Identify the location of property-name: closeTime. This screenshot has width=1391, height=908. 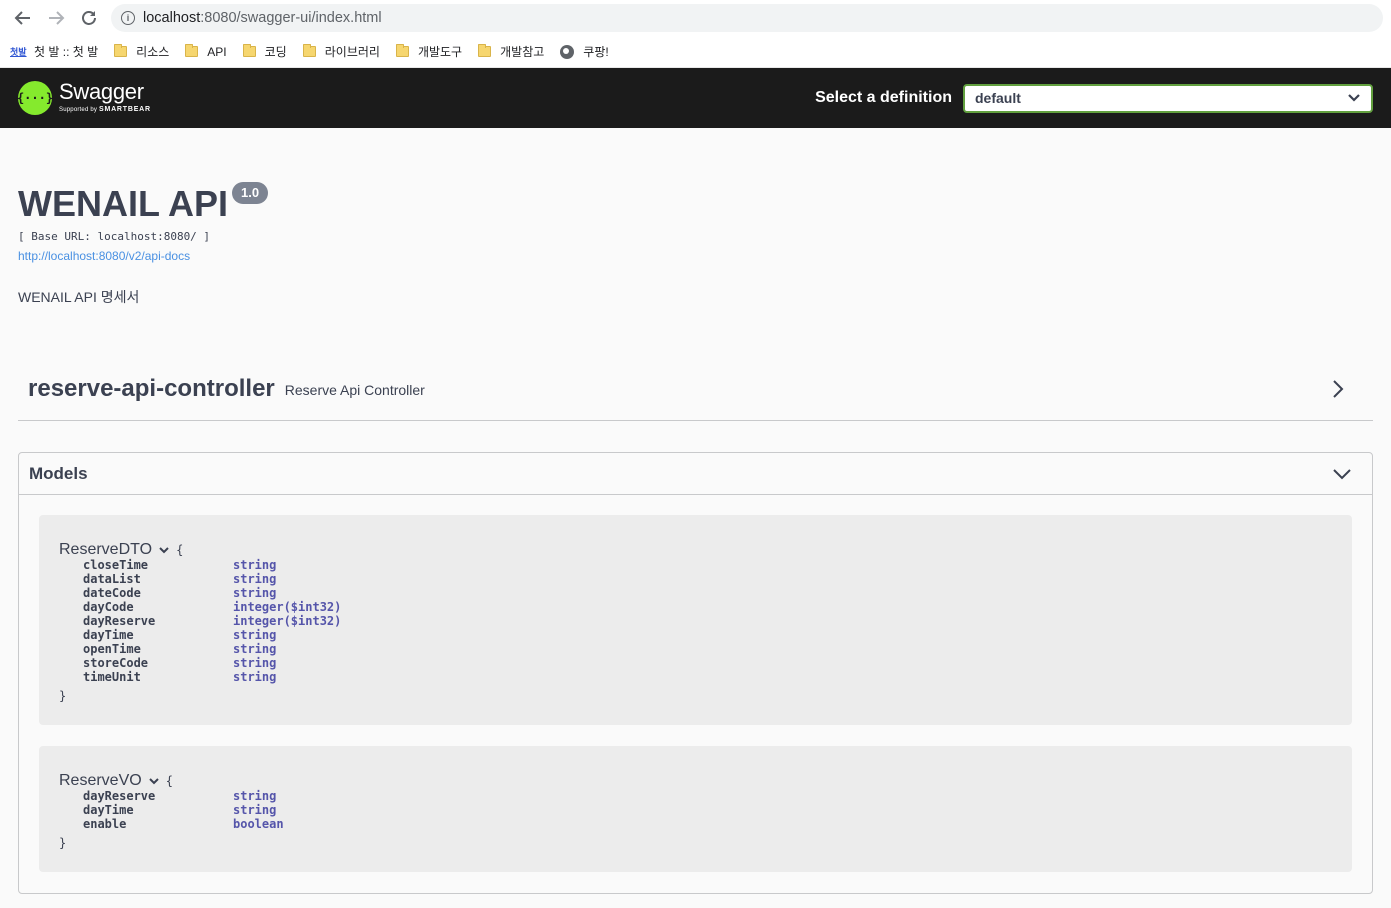
(116, 565).